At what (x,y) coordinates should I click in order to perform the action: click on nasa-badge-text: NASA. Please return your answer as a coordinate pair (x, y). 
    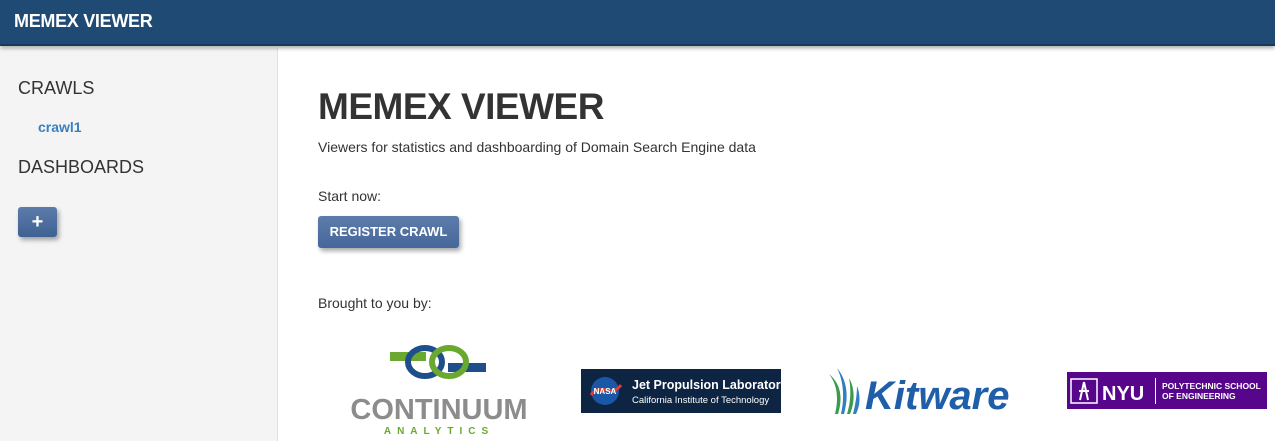
    Looking at the image, I should click on (605, 391).